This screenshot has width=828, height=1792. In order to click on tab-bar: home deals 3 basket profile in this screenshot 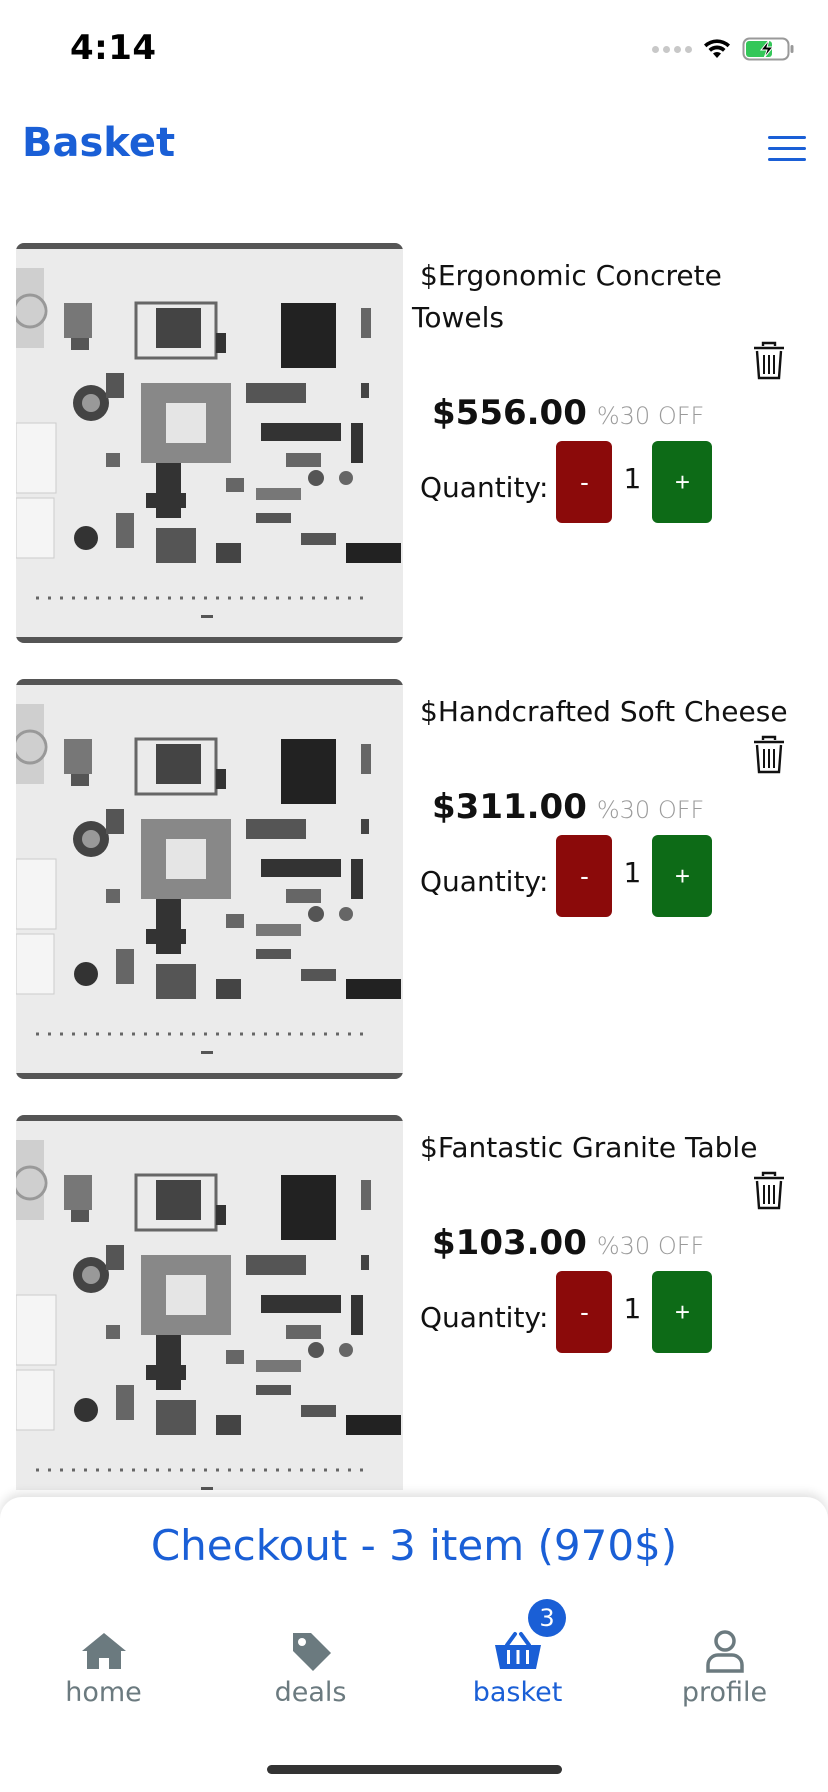, I will do `click(414, 1668)`.